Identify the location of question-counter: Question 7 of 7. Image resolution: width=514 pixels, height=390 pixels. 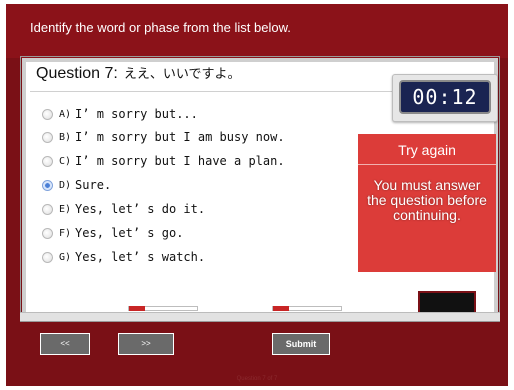
(257, 379).